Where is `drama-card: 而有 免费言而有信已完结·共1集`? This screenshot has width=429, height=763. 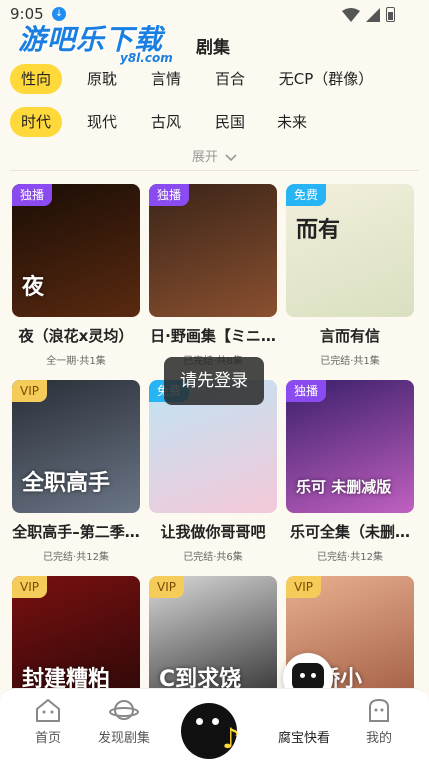 drama-card: 而有 免费言而有信已完结·共1集 is located at coordinates (350, 275).